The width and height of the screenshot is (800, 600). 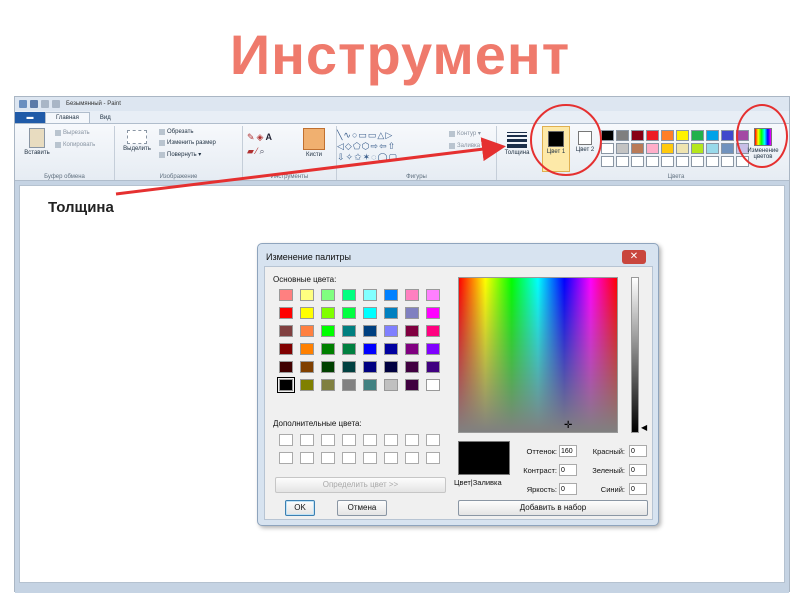 I want to click on custom-colors-grid, so click(x=359, y=449).